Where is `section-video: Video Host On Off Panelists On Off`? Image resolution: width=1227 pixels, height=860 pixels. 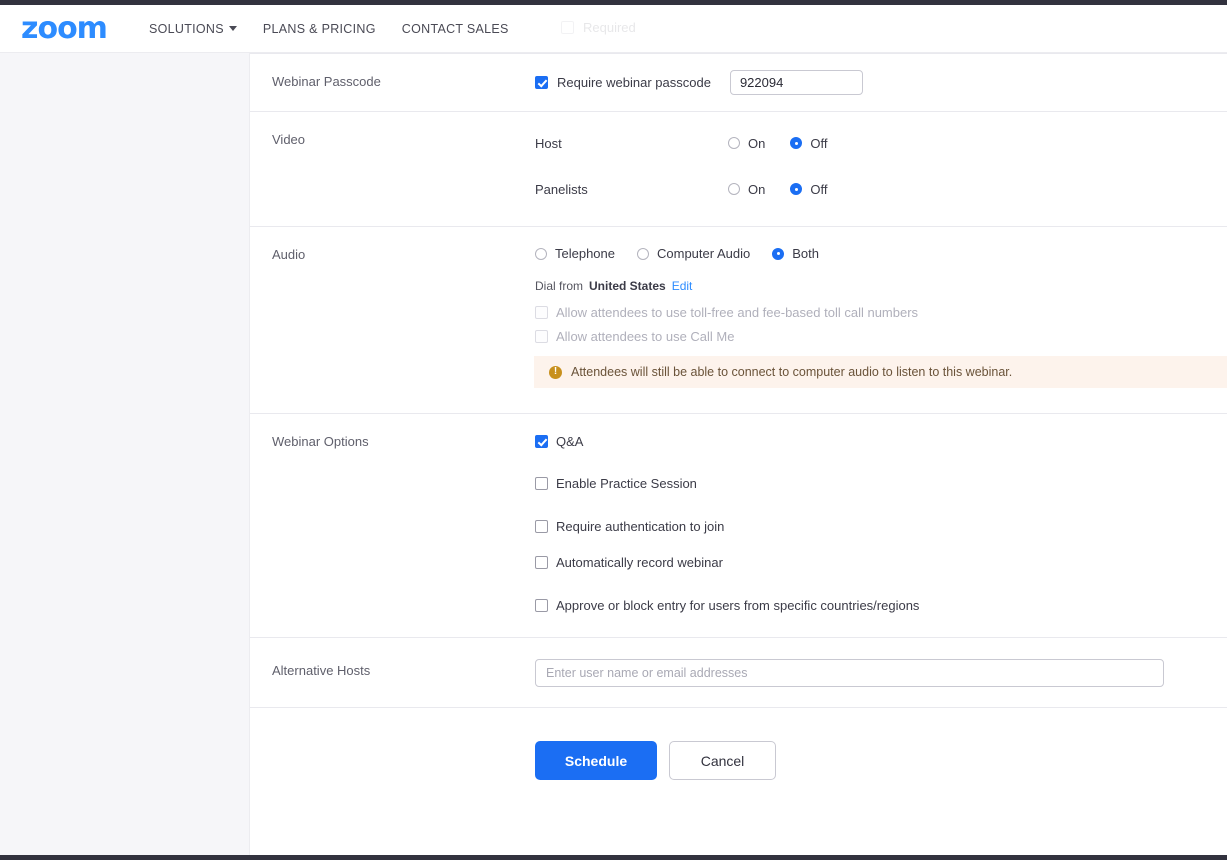 section-video: Video Host On Off Panelists On Off is located at coordinates (738, 168).